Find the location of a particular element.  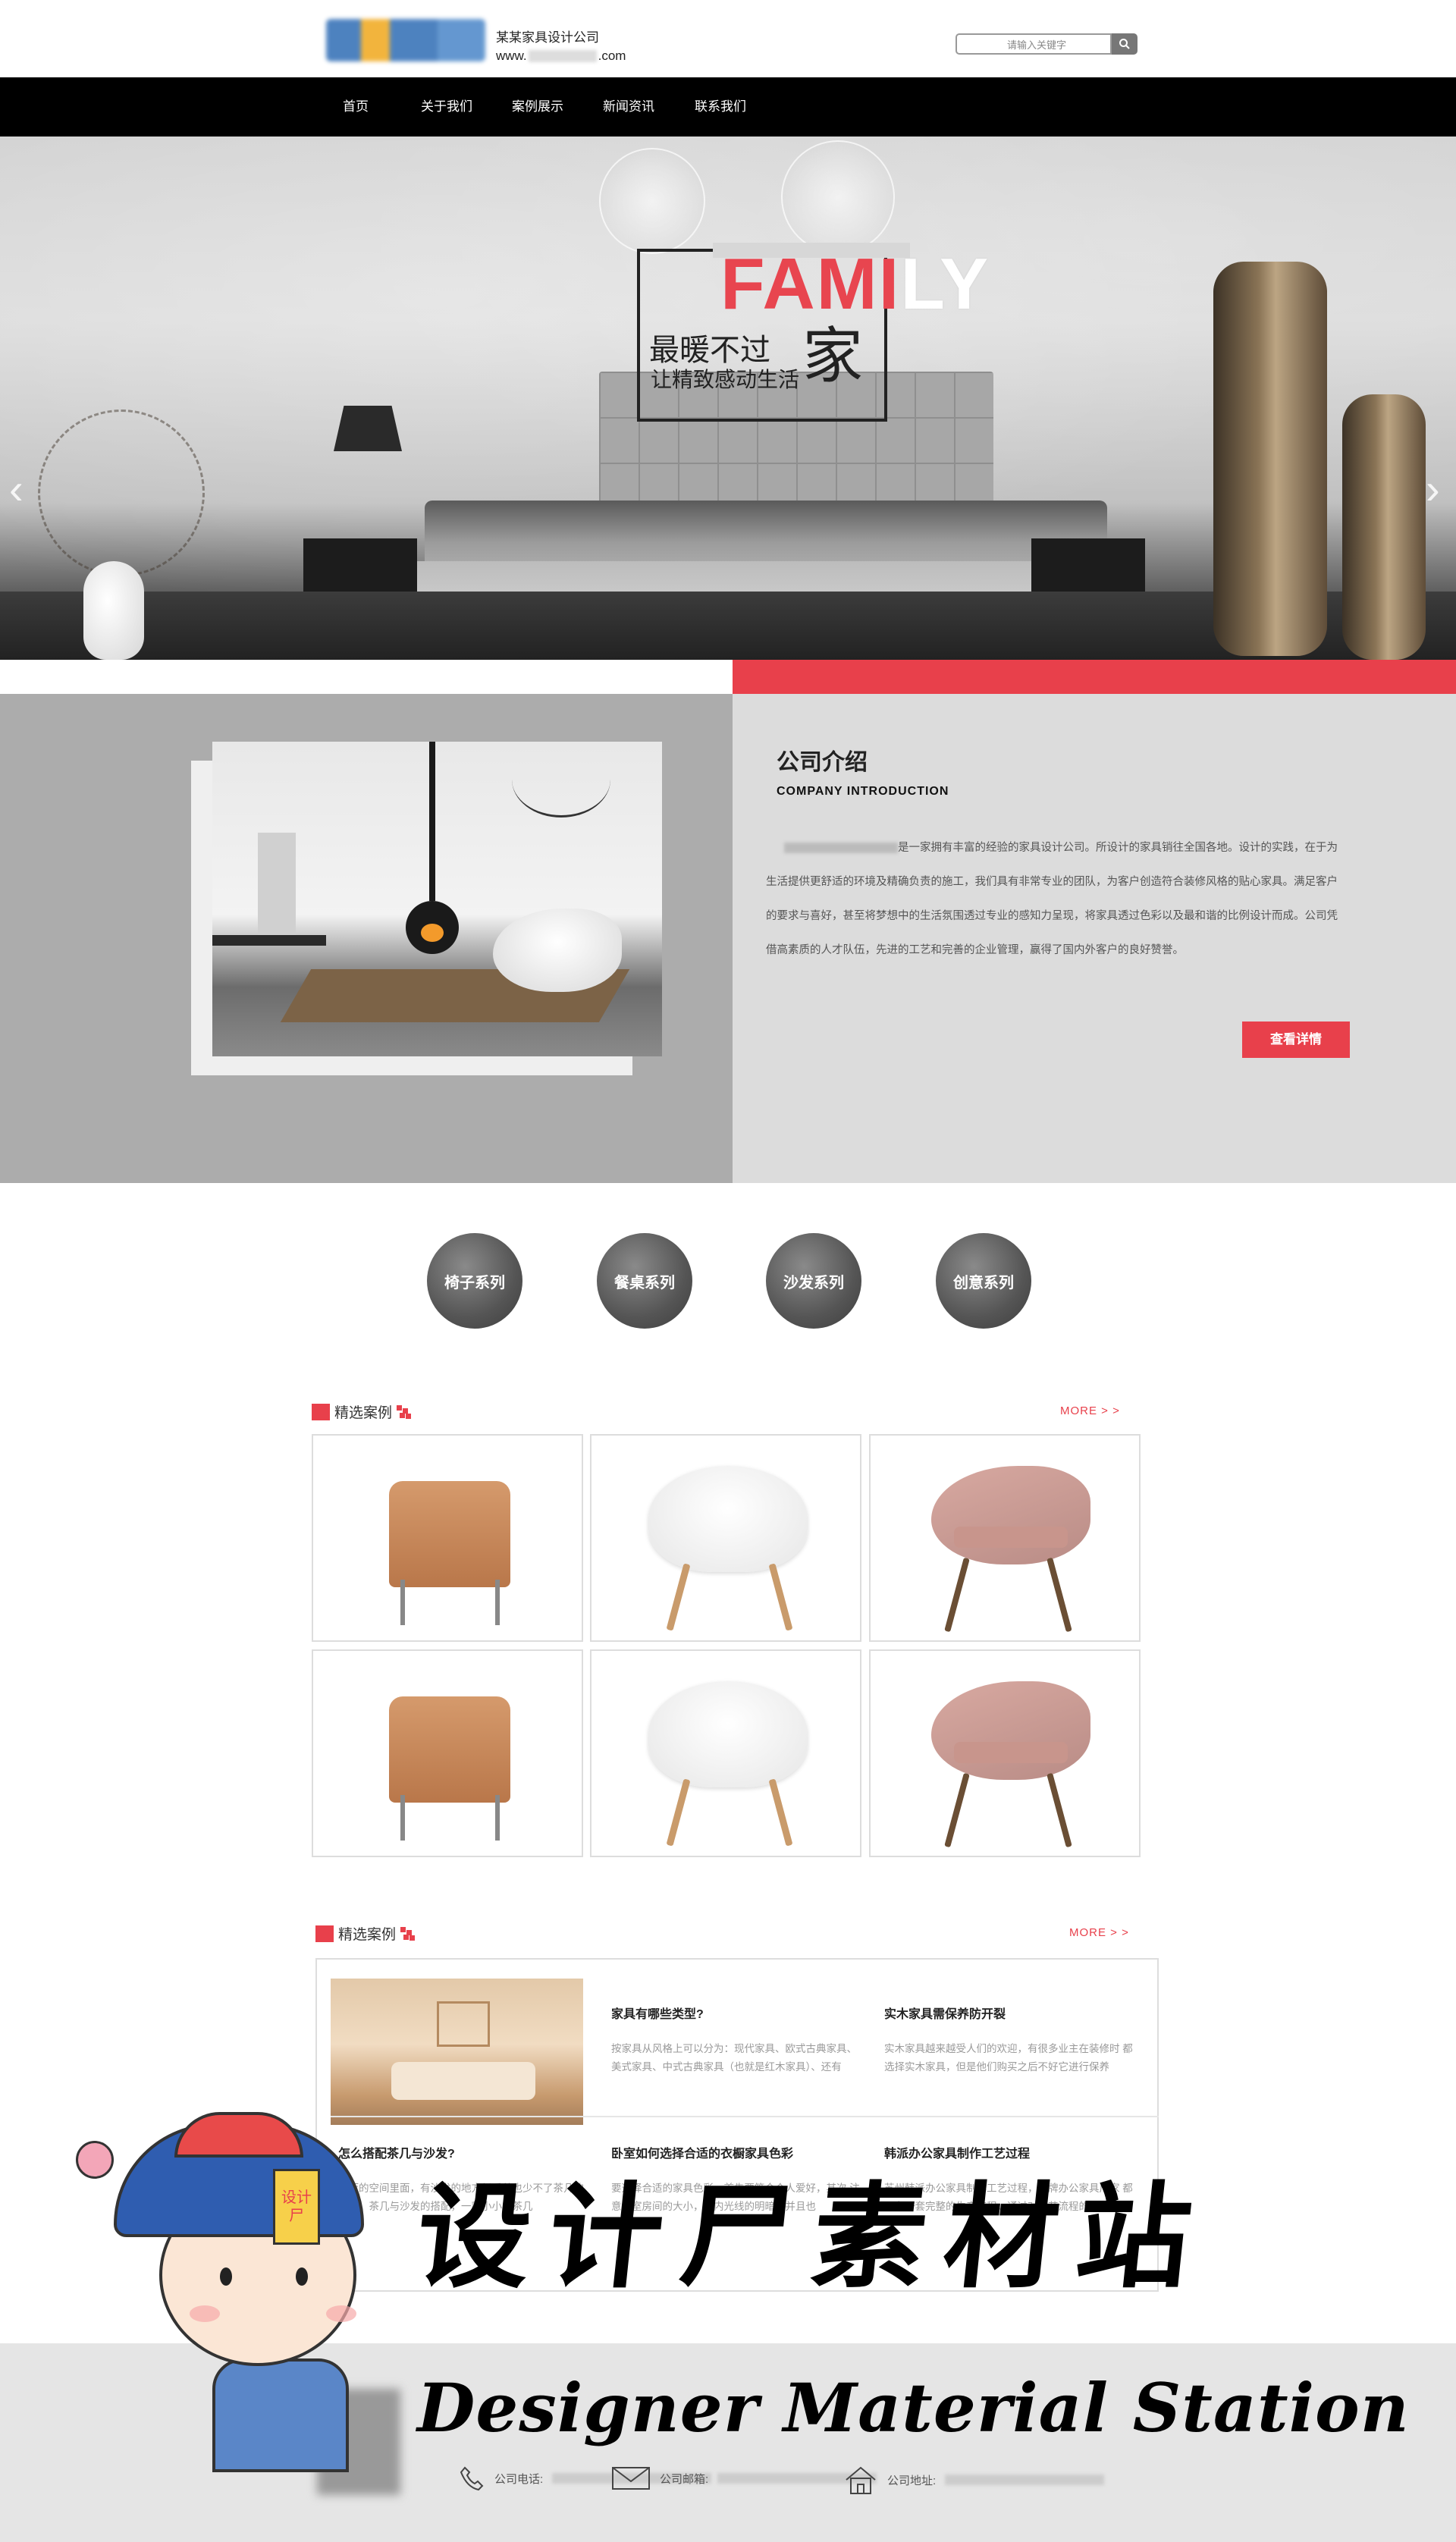

intro-blurred-name is located at coordinates (841, 848).